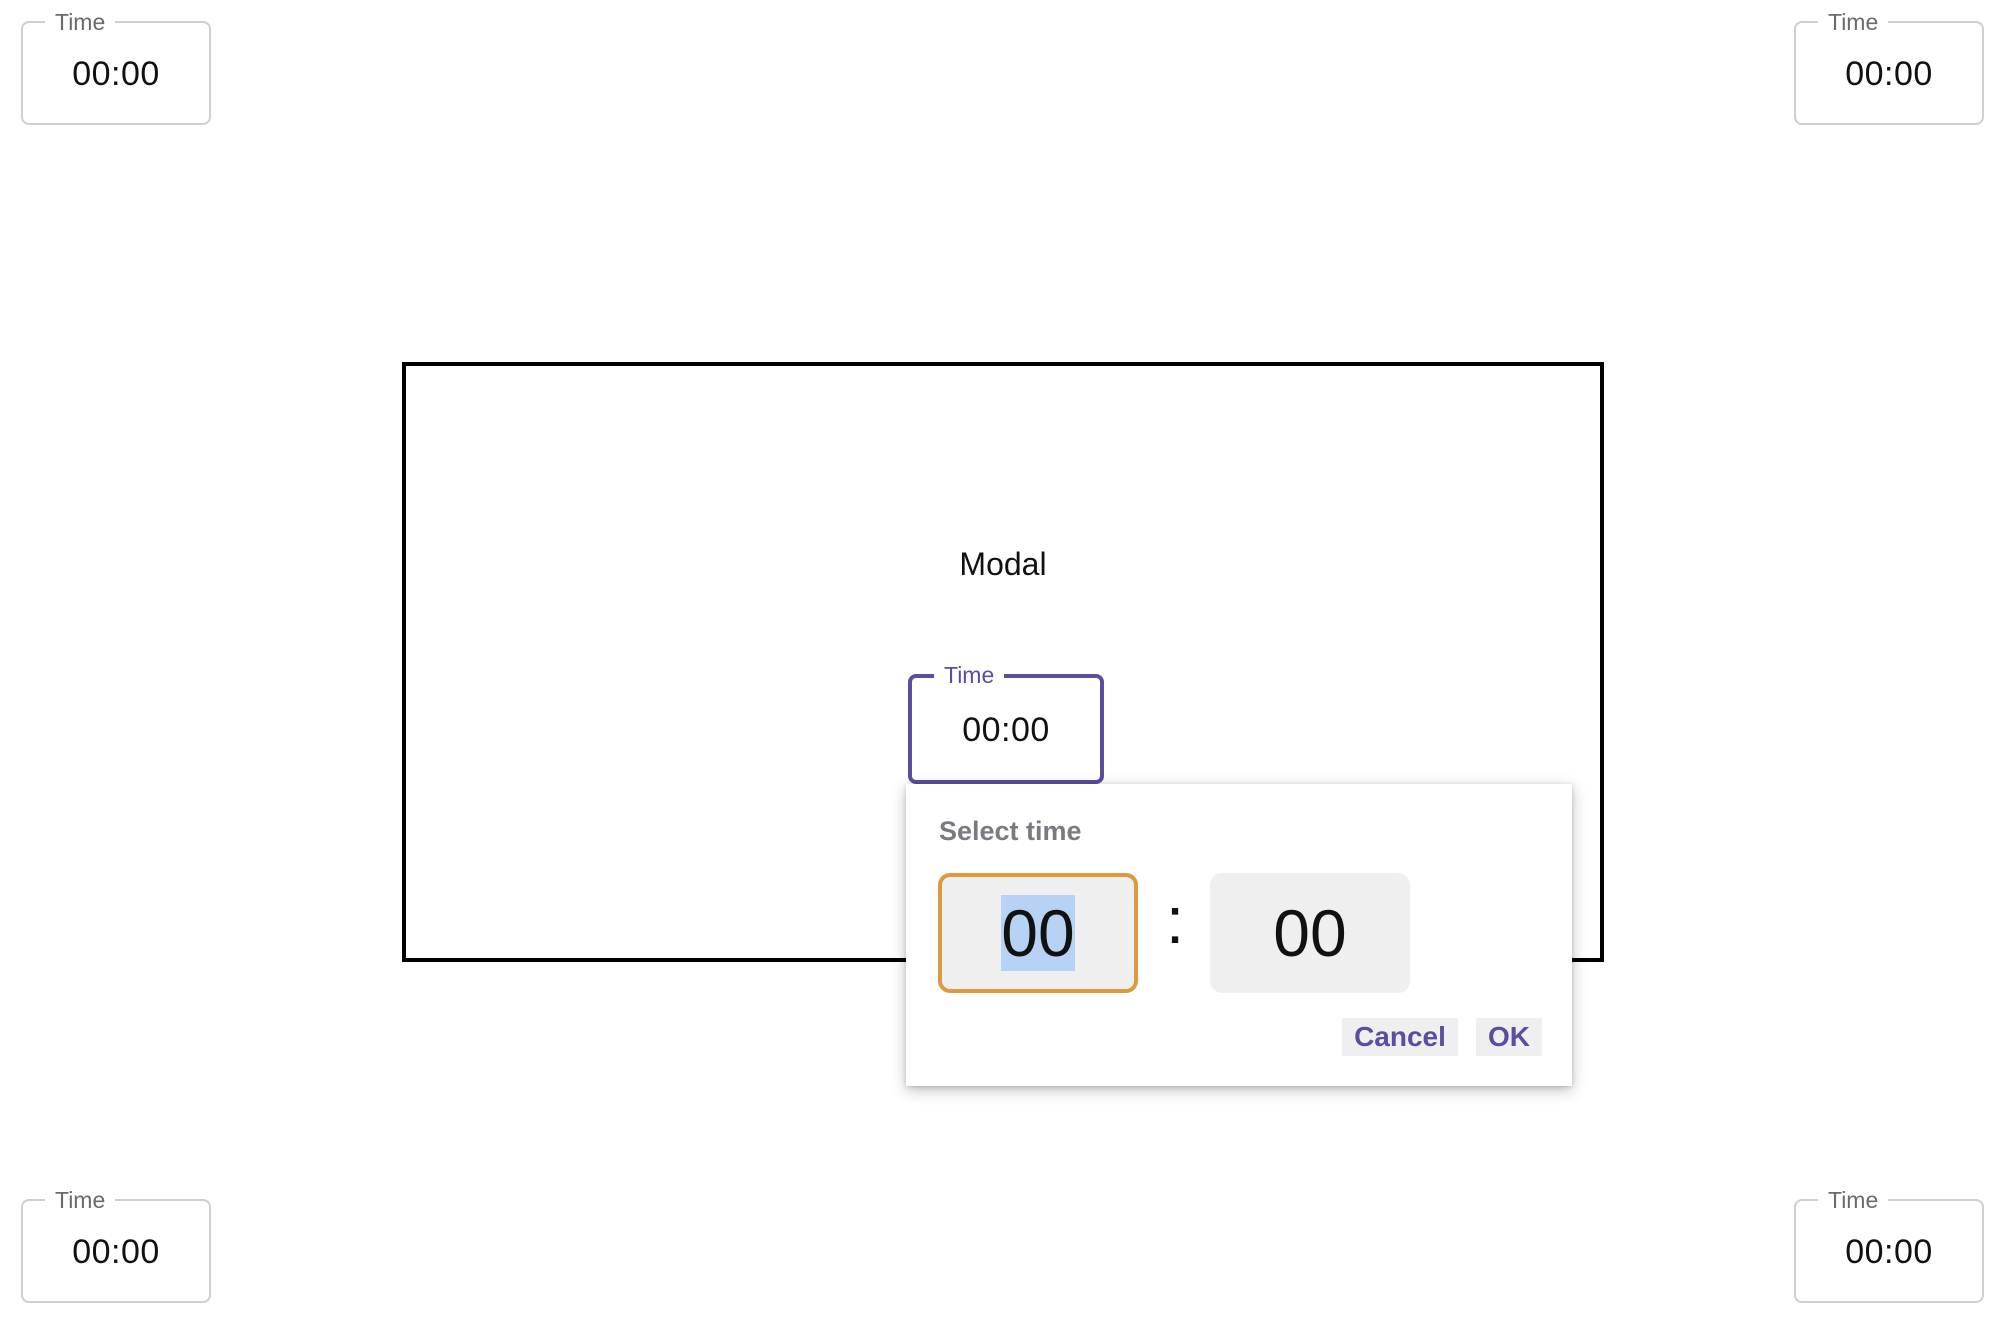 The image size is (2000, 1320). I want to click on modal-title: Modal, so click(1003, 564).